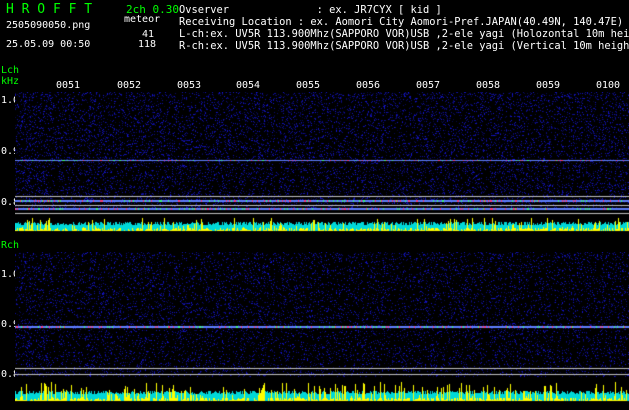  I want to click on time-tick-0100: 0100, so click(608, 85).